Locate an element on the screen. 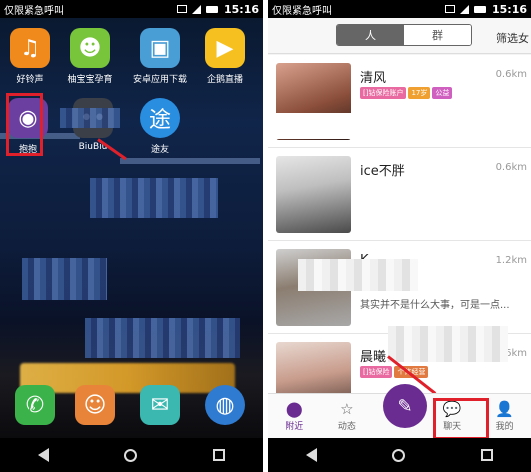 This screenshot has height=472, width=531. tab-nearby: ⬤ 附近 is located at coordinates (294, 416).